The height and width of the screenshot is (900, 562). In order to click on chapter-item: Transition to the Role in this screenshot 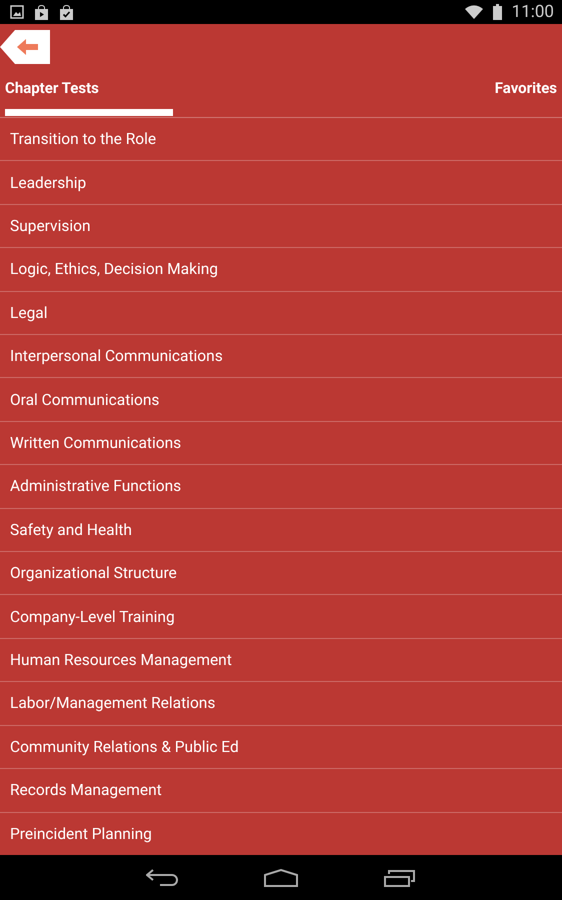, I will do `click(83, 139)`.